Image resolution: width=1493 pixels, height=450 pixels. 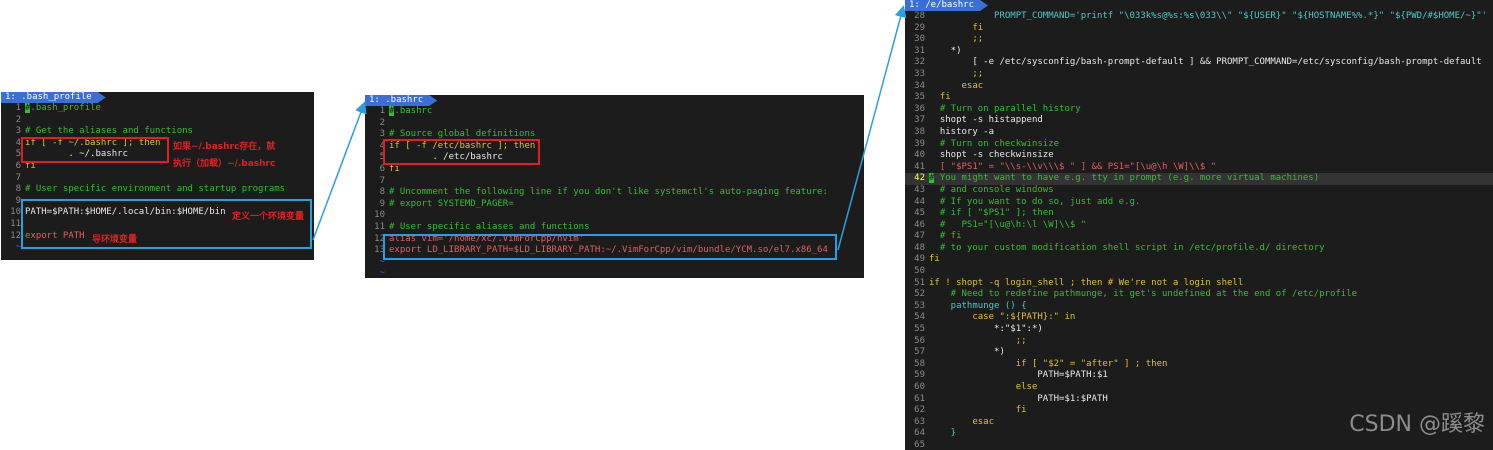 I want to click on arrow-to-etc-bashrc, so click(x=872, y=128).